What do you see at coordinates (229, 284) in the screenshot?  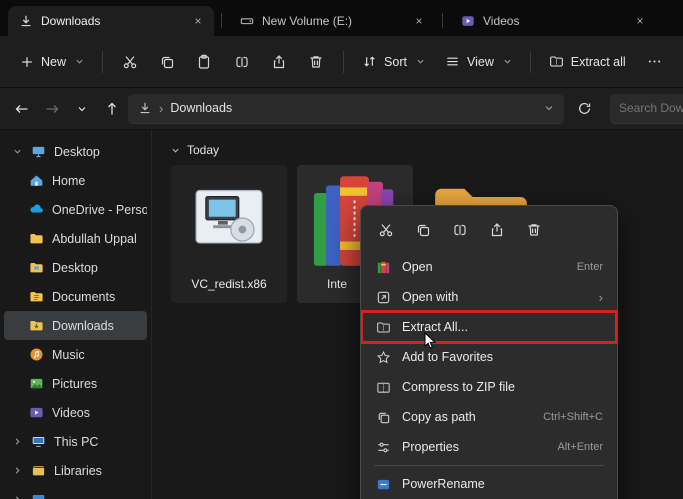 I see `file-name: VC_redist.x86` at bounding box center [229, 284].